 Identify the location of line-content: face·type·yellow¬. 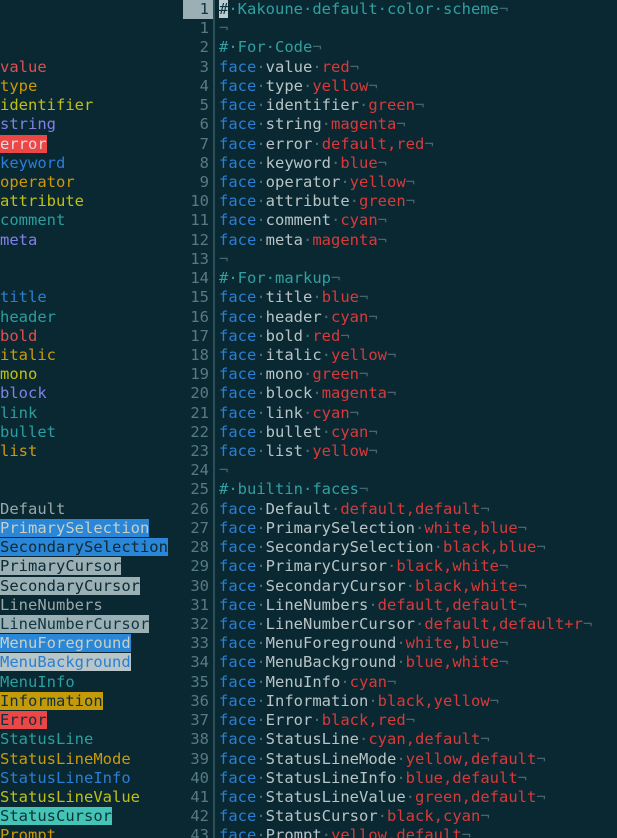
(416, 86).